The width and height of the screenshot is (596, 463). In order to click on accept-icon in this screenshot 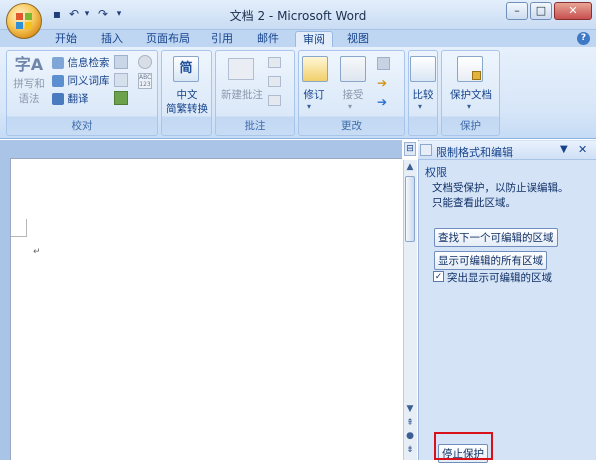, I will do `click(353, 69)`.